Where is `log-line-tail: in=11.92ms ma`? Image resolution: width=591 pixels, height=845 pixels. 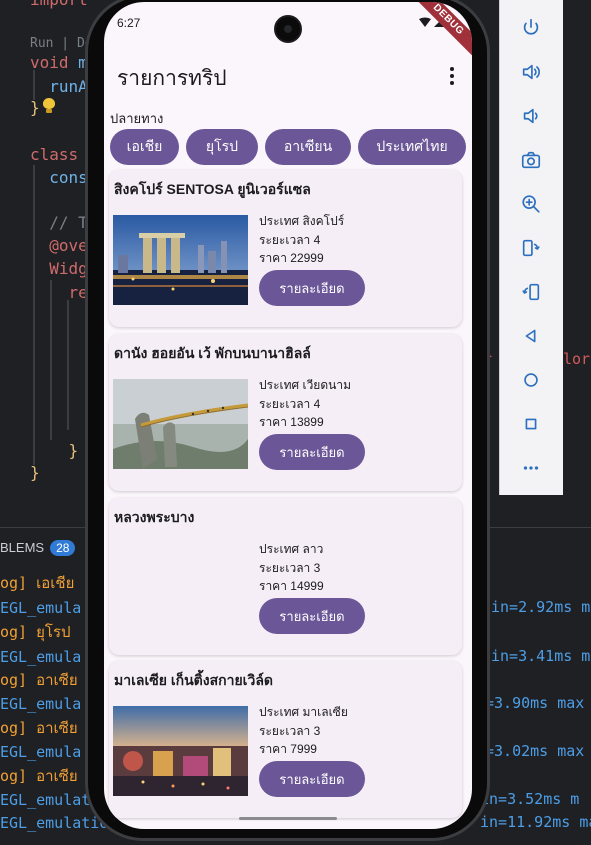 log-line-tail: in=11.92ms ma is located at coordinates (535, 822).